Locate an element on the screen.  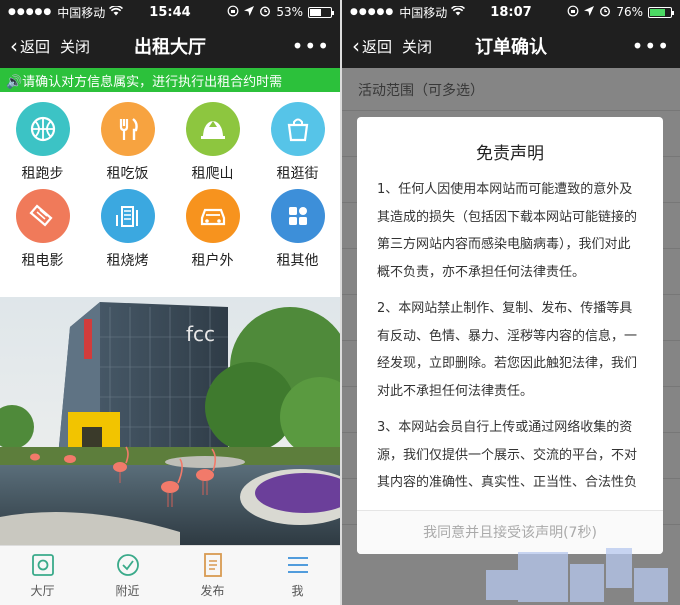
tab-publish: 发布 is located at coordinates (212, 575).